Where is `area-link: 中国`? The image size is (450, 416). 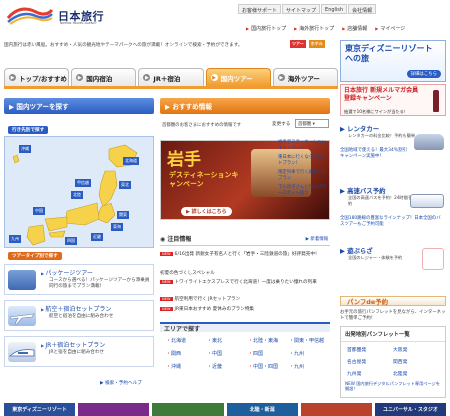
area-link: 中国 is located at coordinates (227, 353).